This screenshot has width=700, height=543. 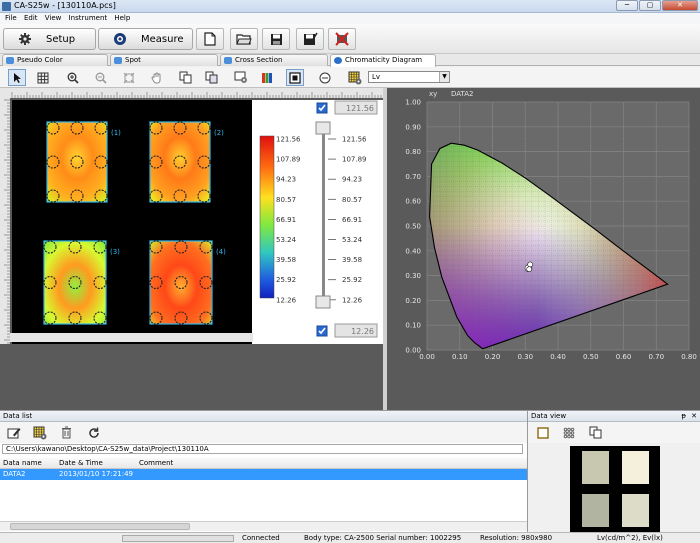 What do you see at coordinates (178, 538) in the screenshot?
I see `progress-bar` at bounding box center [178, 538].